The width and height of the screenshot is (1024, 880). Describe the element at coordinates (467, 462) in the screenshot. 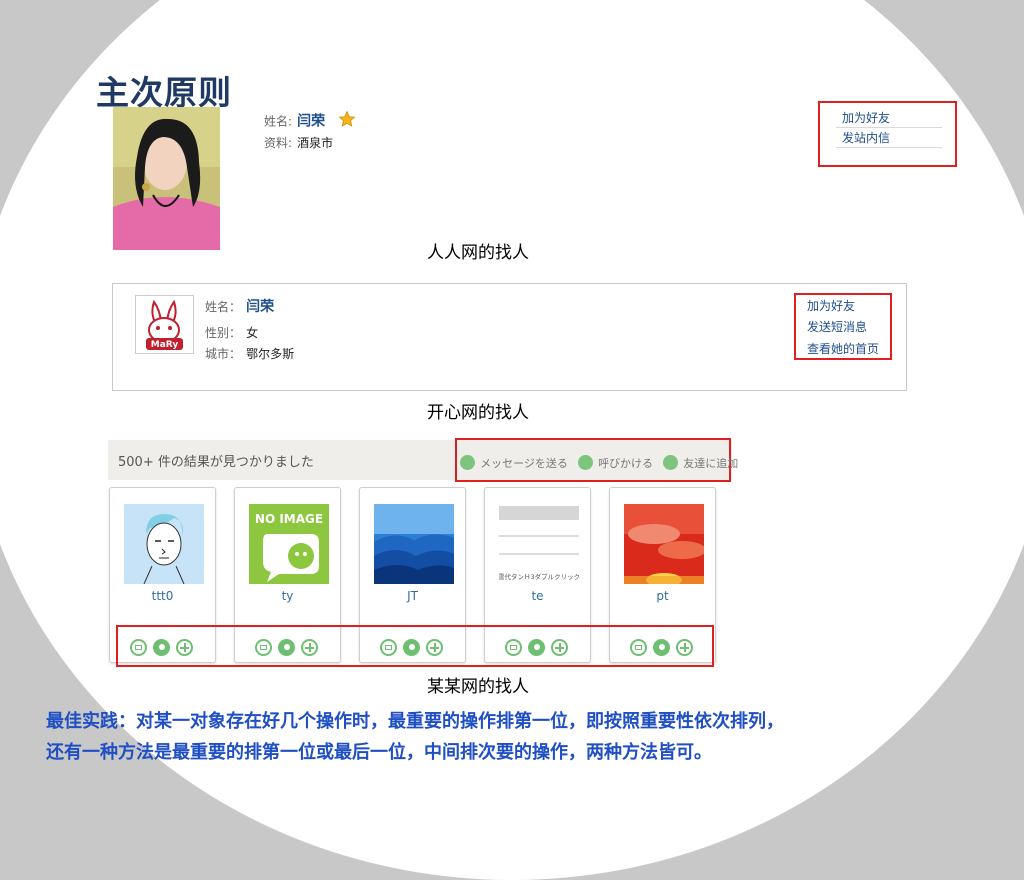

I see `message-icon` at that location.